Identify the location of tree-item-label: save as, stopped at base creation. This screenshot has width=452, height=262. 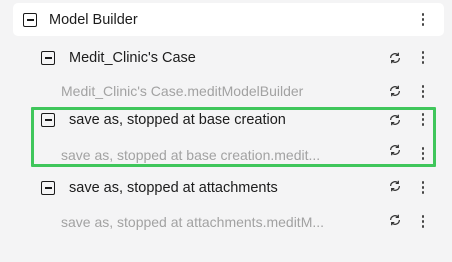
(177, 120).